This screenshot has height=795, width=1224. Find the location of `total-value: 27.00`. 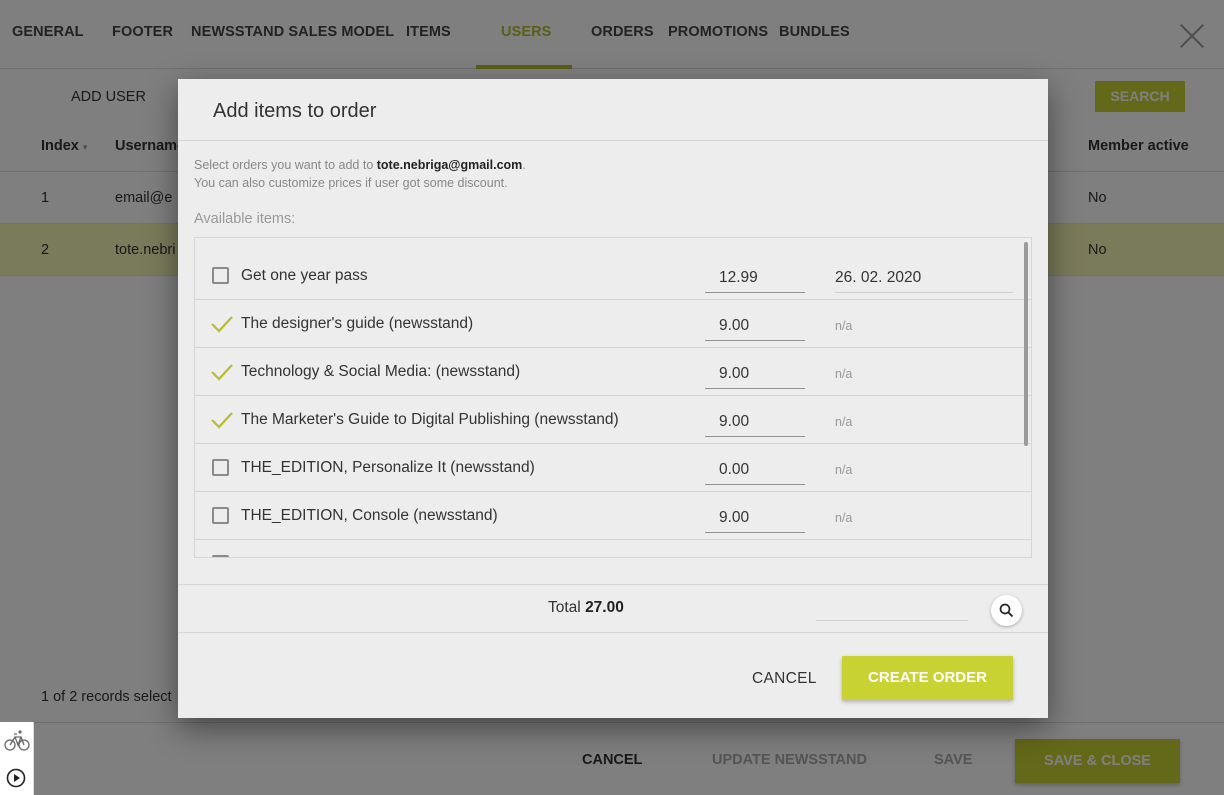

total-value: 27.00 is located at coordinates (604, 607).